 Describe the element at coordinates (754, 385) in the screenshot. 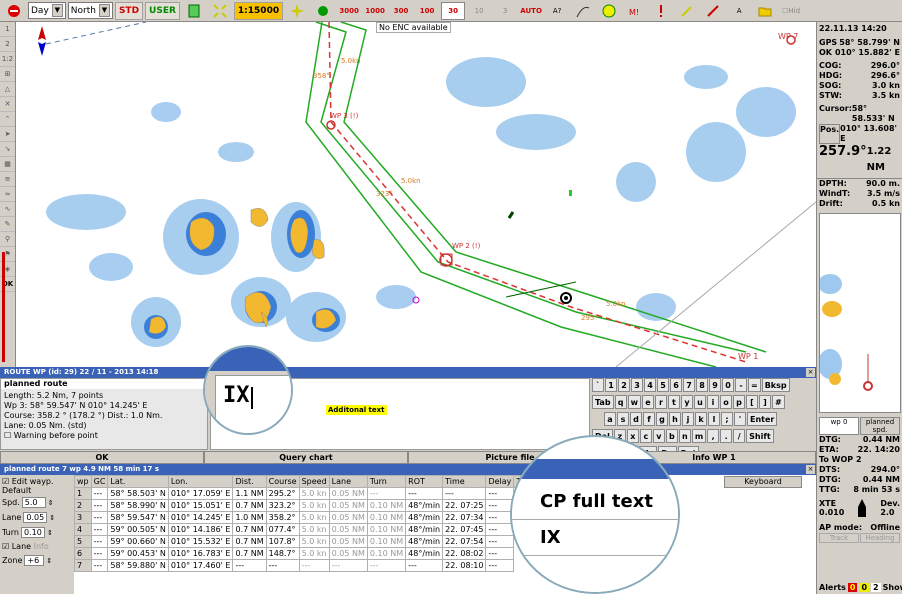

I see `key-button: =` at that location.